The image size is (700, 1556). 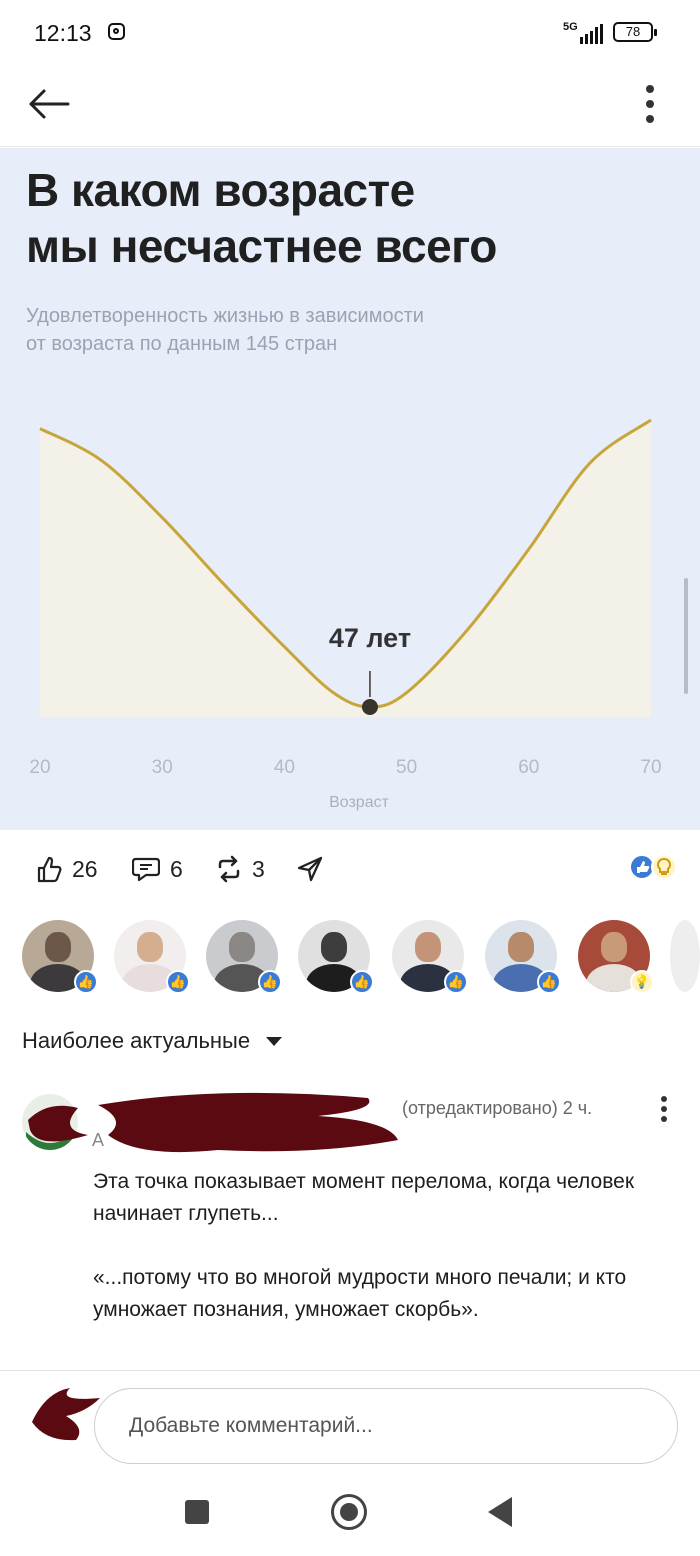 I want to click on network-type: 5G, so click(x=570, y=27).